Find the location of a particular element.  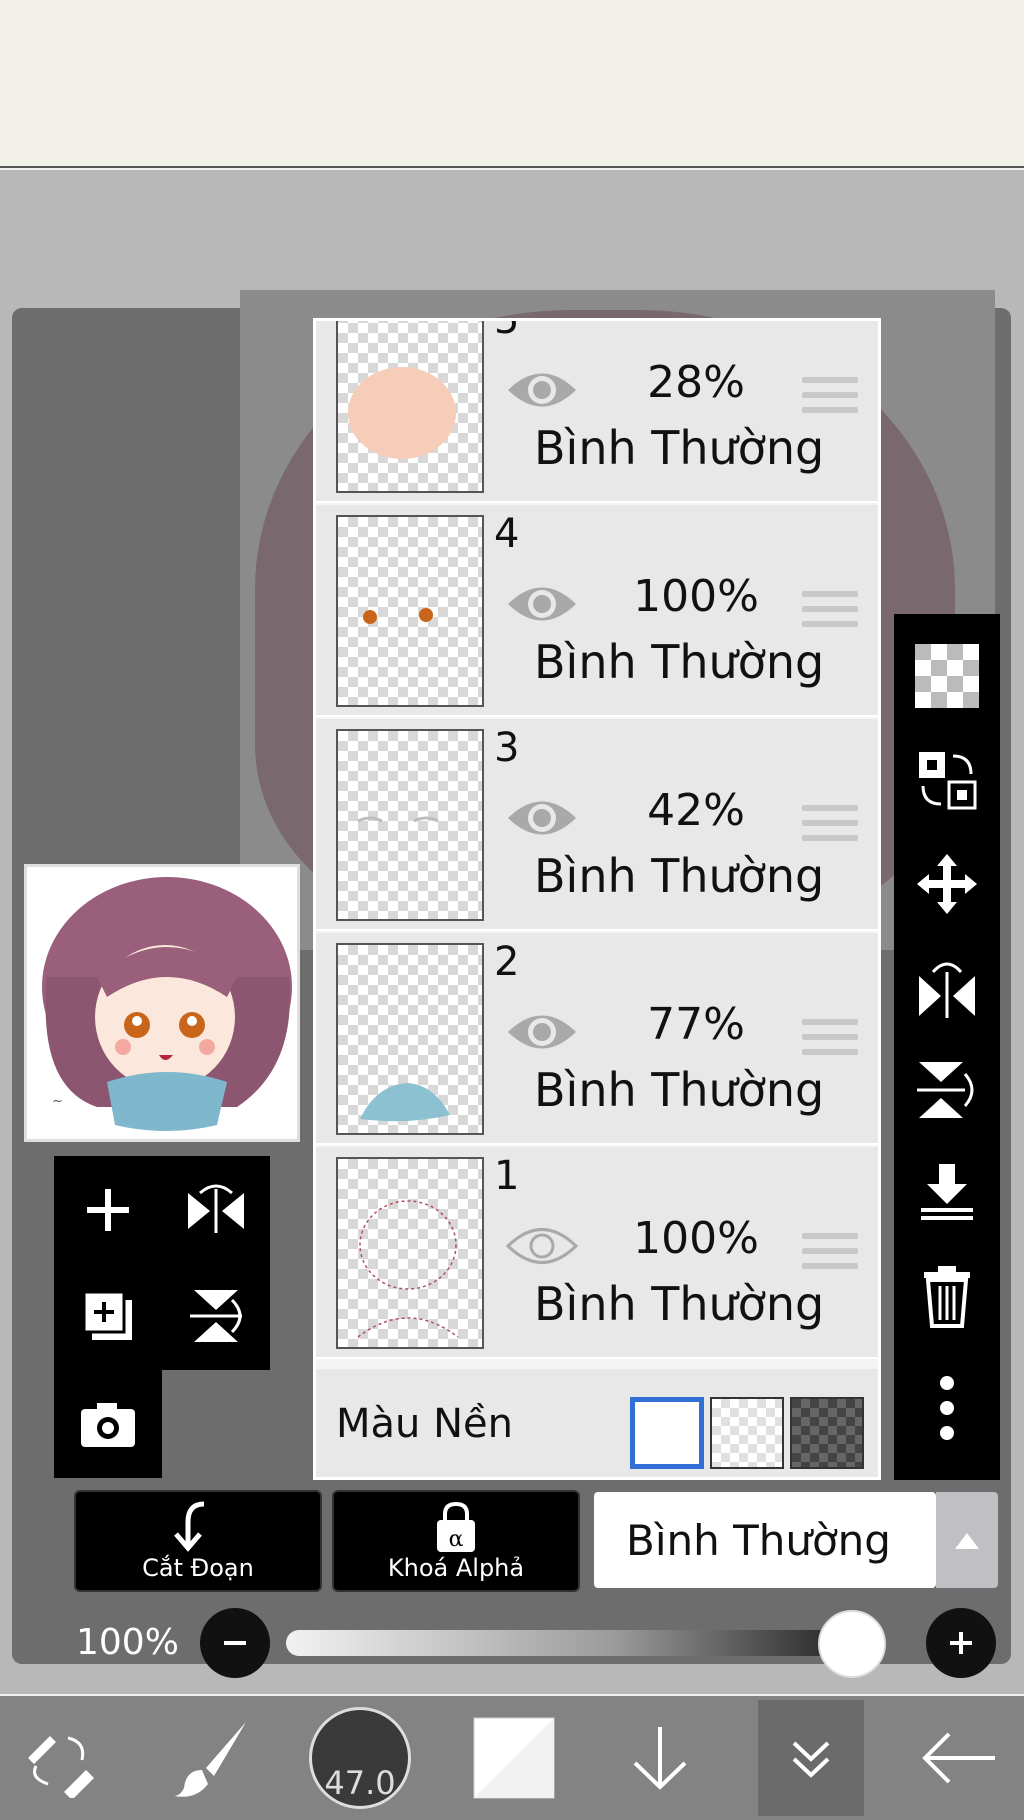

merge-down-icon is located at coordinates (947, 1192).